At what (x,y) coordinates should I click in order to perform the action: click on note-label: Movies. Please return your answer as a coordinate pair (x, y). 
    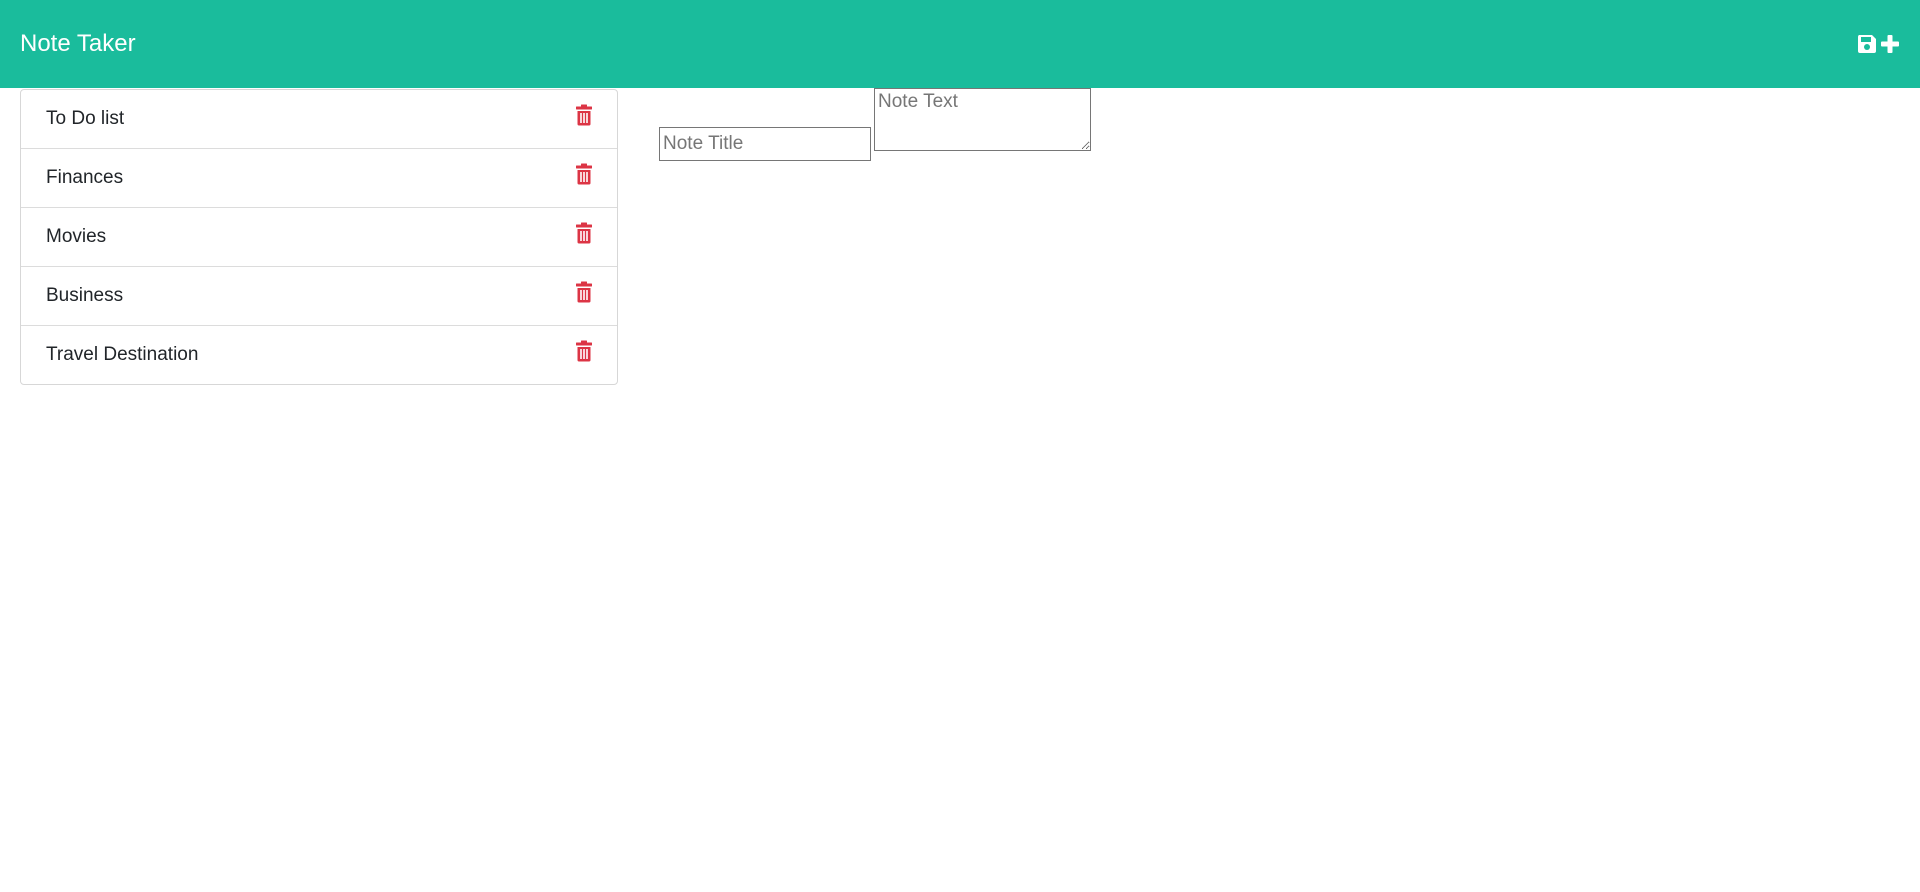
    Looking at the image, I should click on (76, 237).